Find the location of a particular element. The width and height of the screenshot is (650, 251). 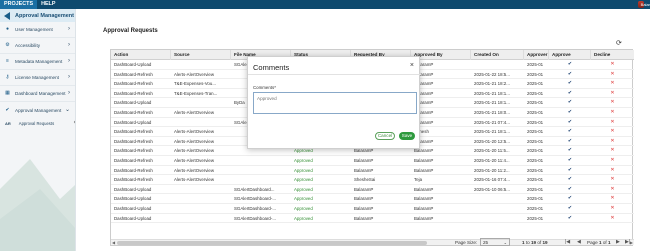

sidebar-item-accessibility: ⚙ Accessibility › is located at coordinates (37, 46).